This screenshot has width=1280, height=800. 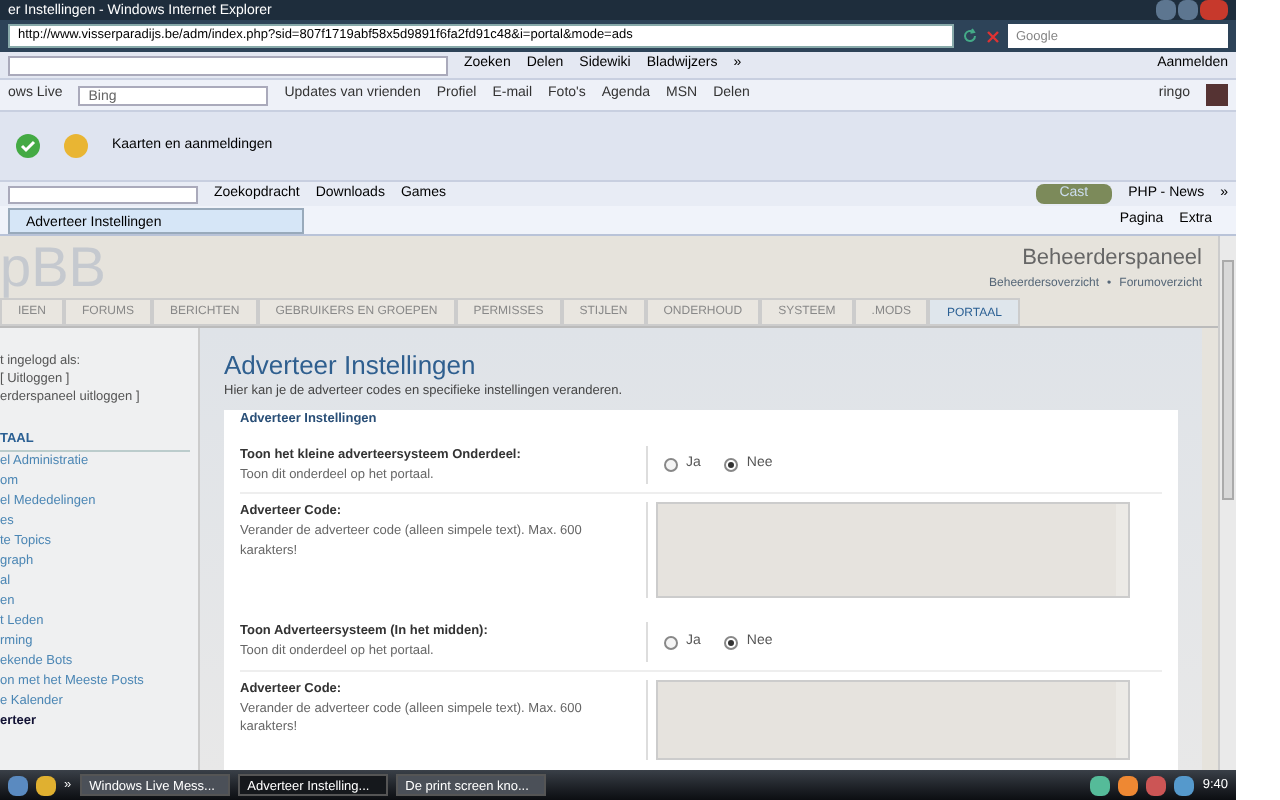 I want to click on search-field, so click(x=103, y=194).